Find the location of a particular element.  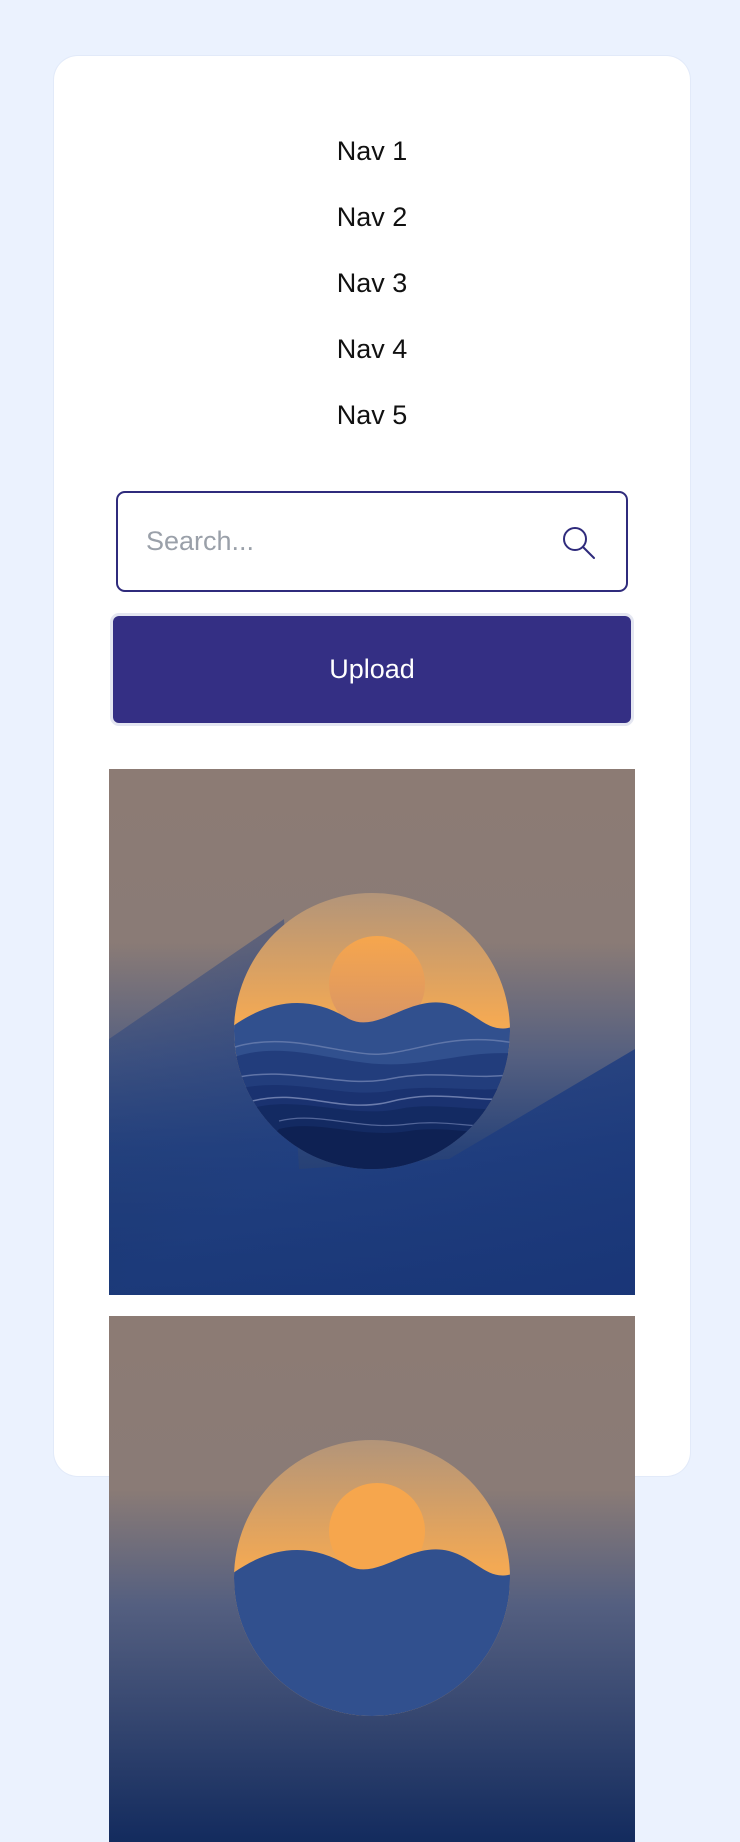

nav-item-2: Nav 2 is located at coordinates (372, 217).